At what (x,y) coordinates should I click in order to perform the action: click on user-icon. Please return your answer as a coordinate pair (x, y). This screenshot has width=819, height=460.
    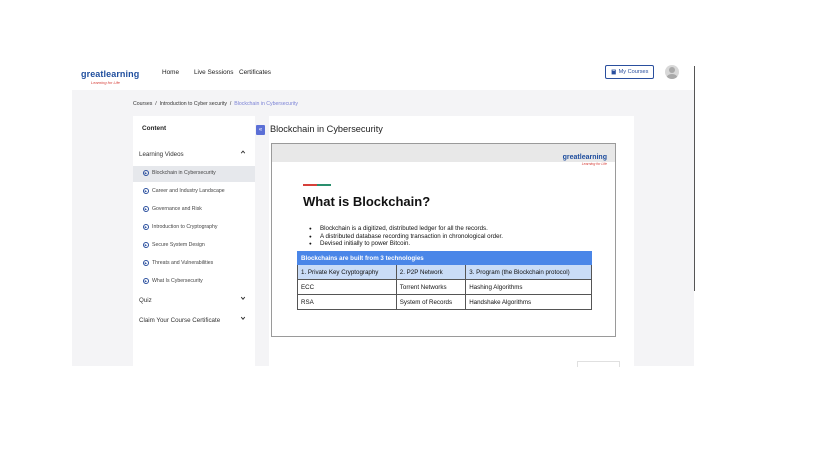
    Looking at the image, I should click on (672, 73).